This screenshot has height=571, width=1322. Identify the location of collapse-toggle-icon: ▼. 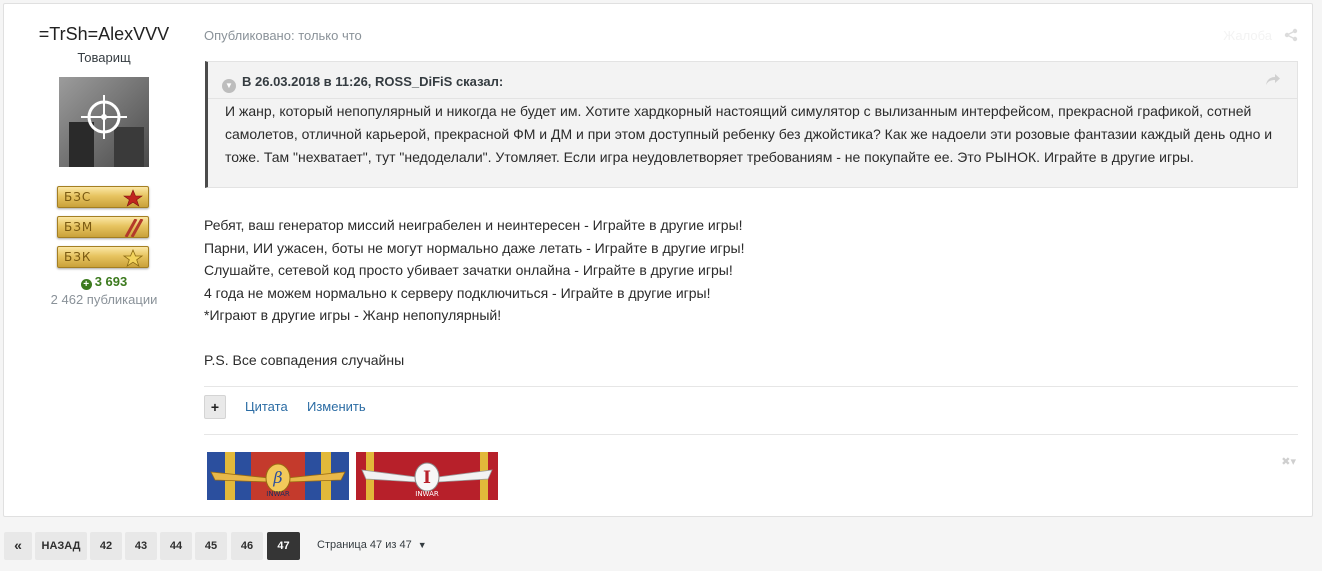
(229, 86).